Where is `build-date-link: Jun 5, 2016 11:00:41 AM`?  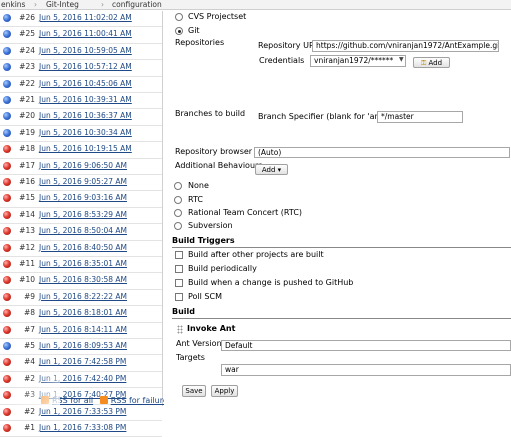
build-date-link: Jun 5, 2016 11:00:41 AM is located at coordinates (85, 33).